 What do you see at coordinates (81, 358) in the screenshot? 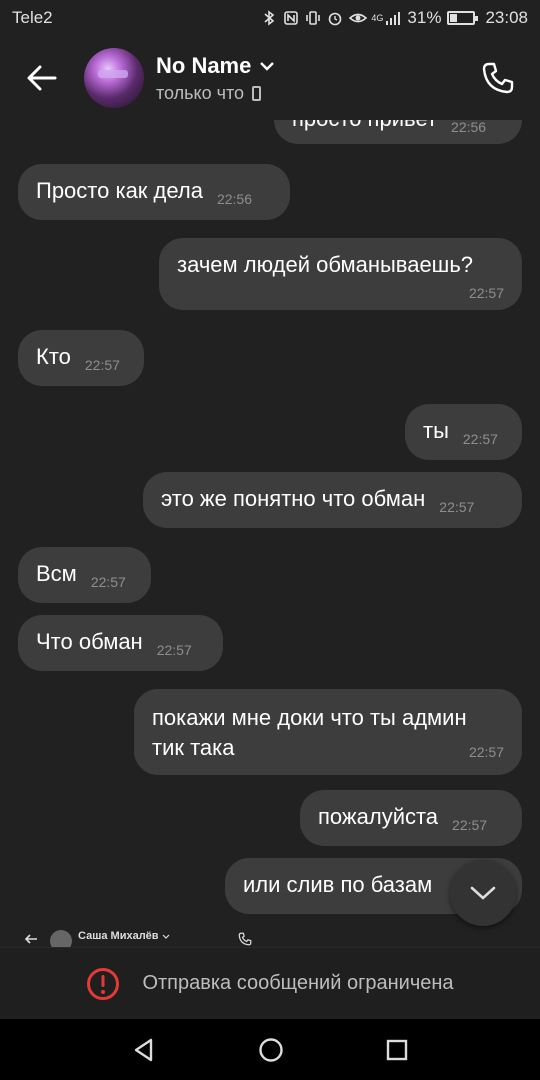
I see `message-bubble-incoming: Кто 22:57` at bounding box center [81, 358].